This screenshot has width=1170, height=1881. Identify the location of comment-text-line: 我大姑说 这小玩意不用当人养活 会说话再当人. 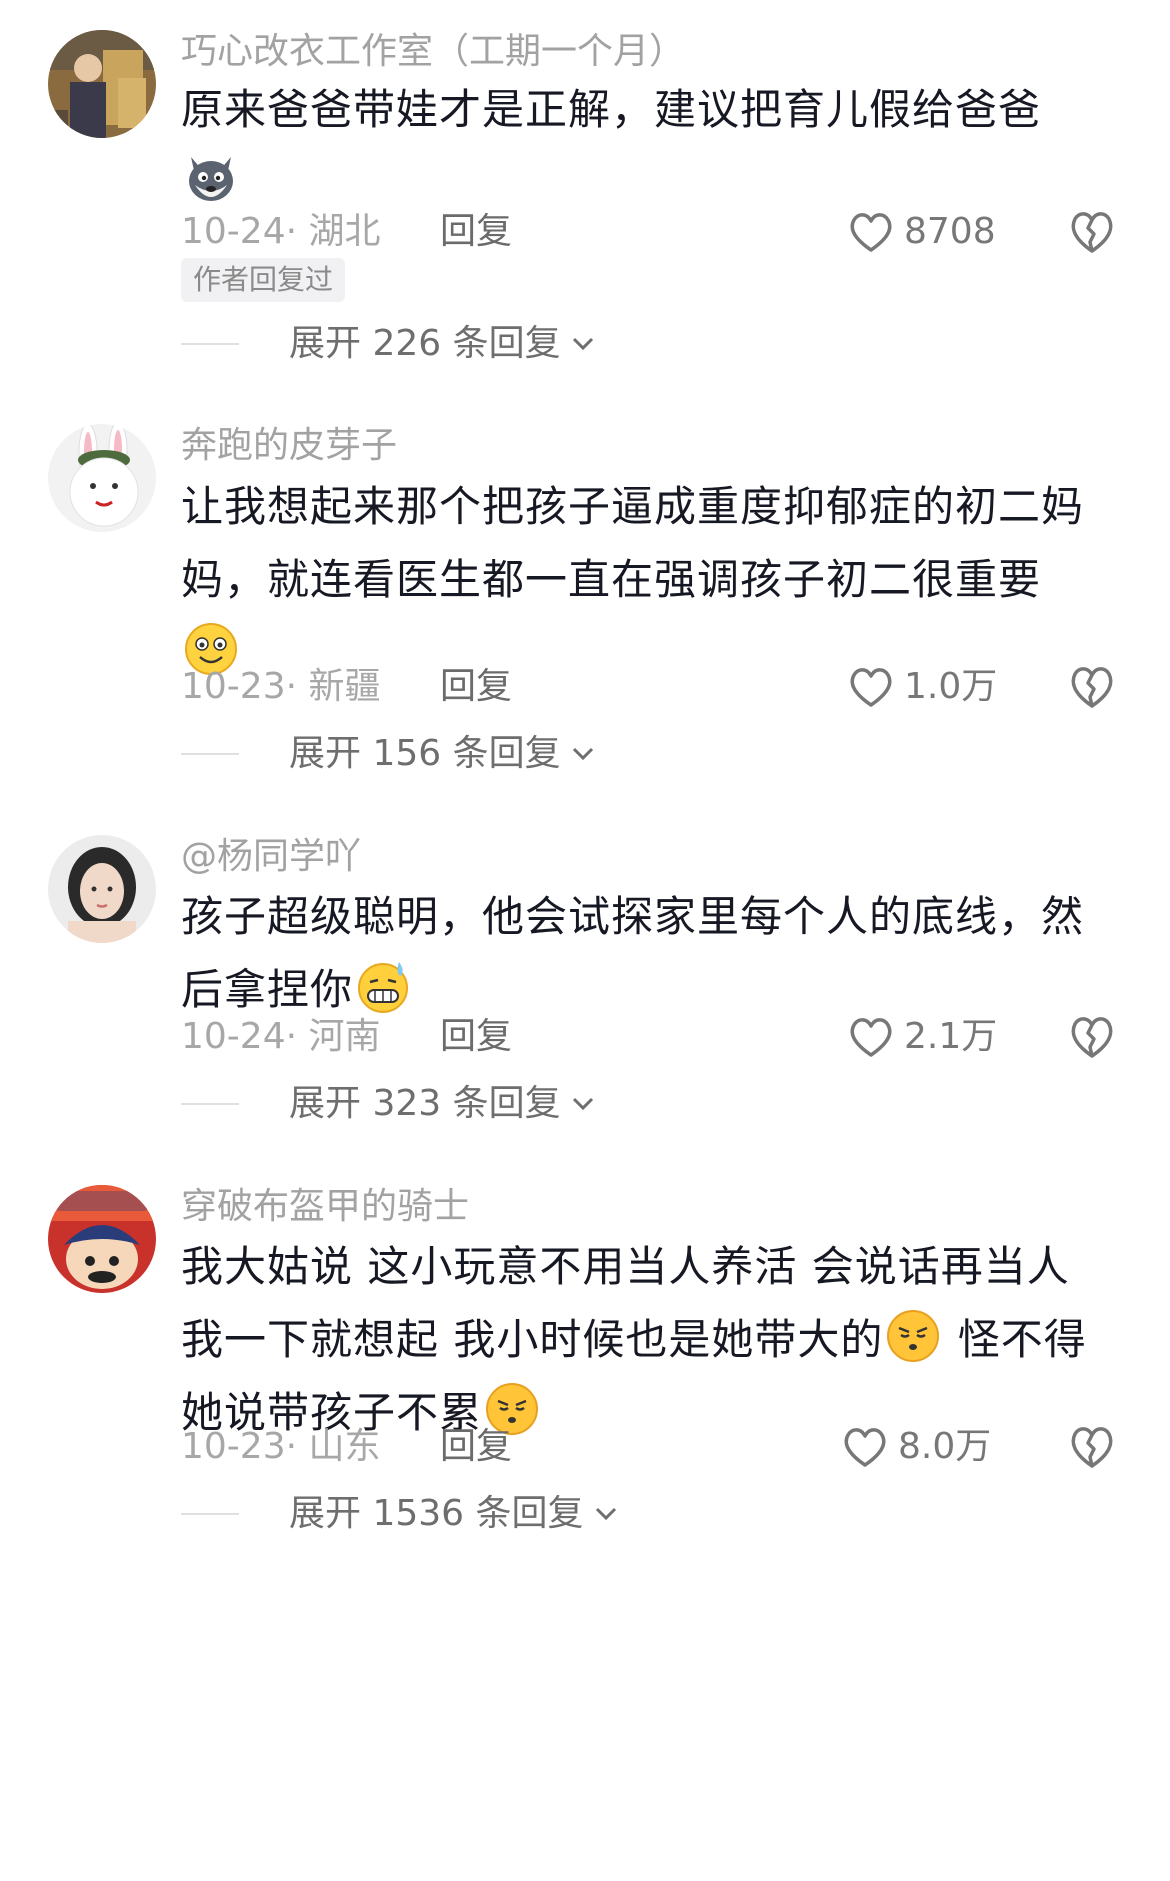
(625, 1266).